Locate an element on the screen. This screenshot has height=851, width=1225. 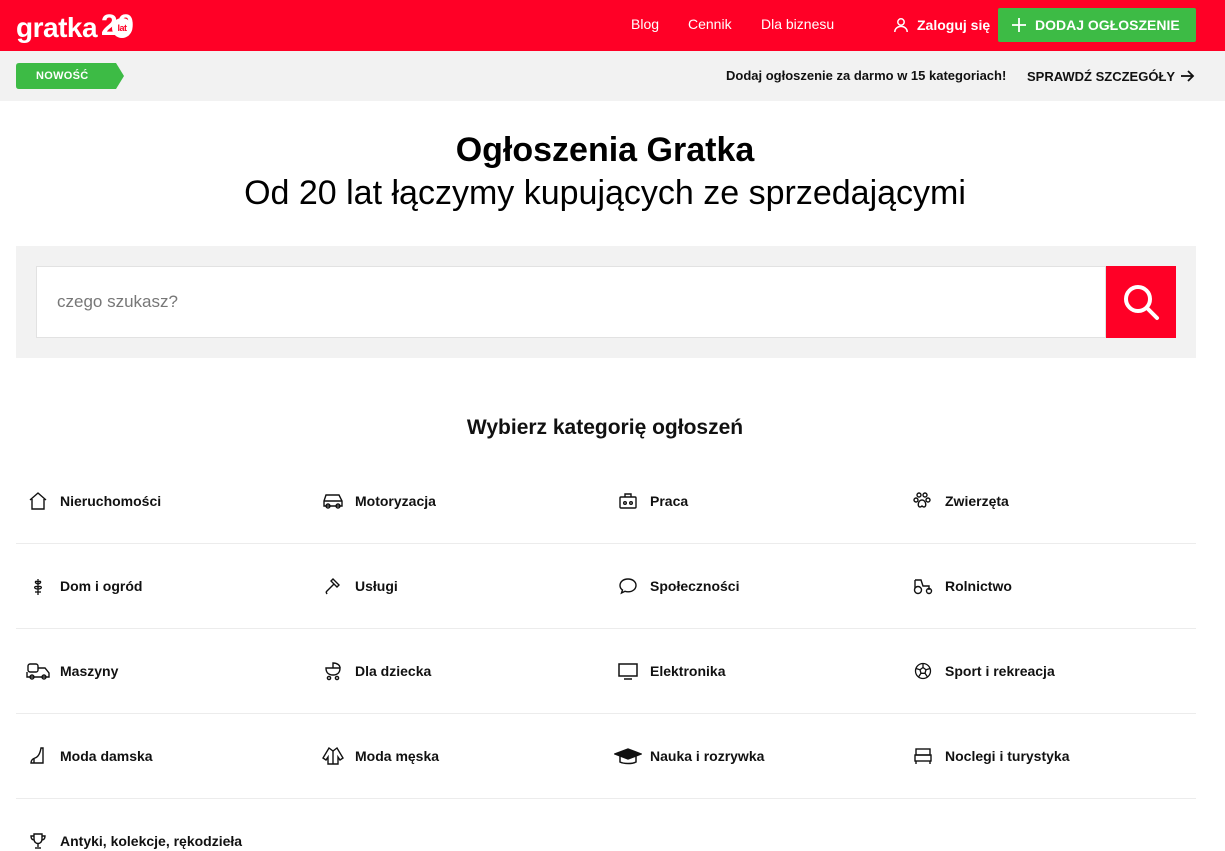
hammer-icon is located at coordinates (332, 586).